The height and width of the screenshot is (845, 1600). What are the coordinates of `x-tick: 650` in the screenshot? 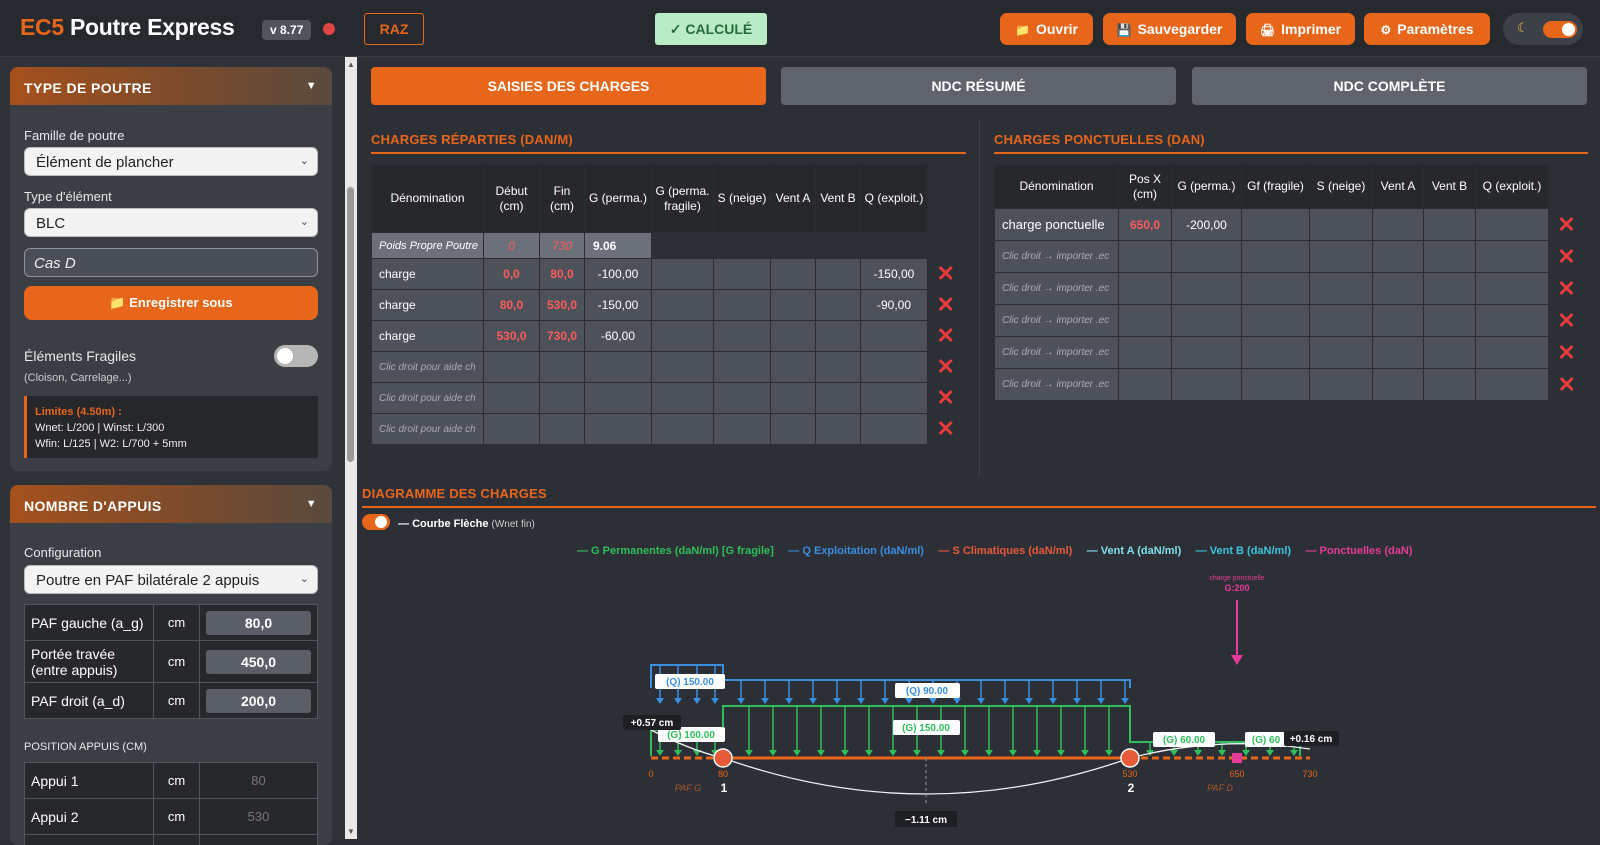 It's located at (1236, 774).